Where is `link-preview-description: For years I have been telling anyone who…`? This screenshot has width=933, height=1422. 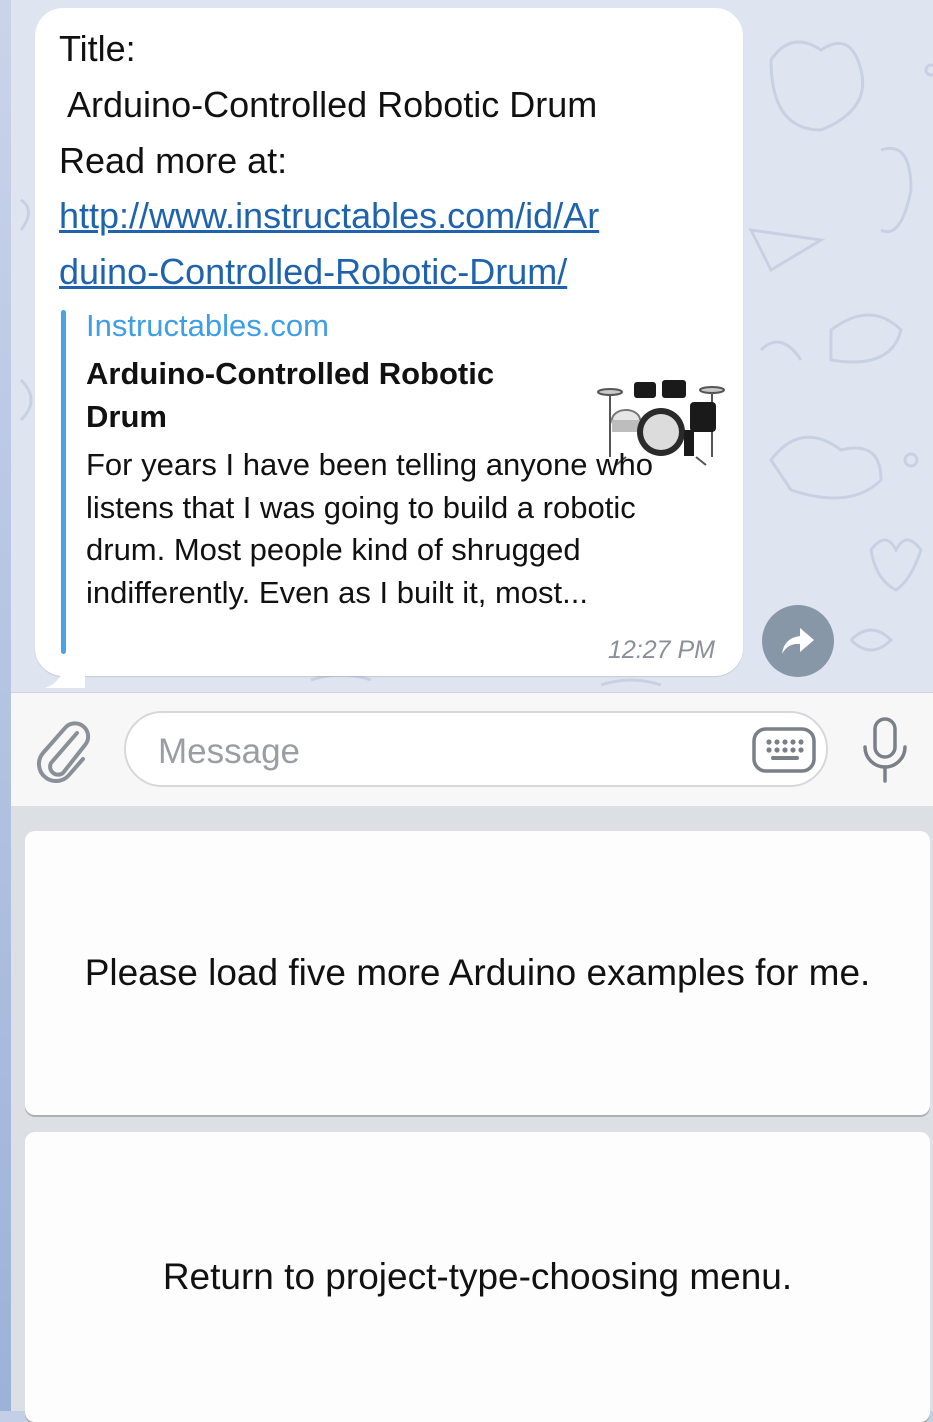
link-preview-description: For years I have been telling anyone who… is located at coordinates (369, 528).